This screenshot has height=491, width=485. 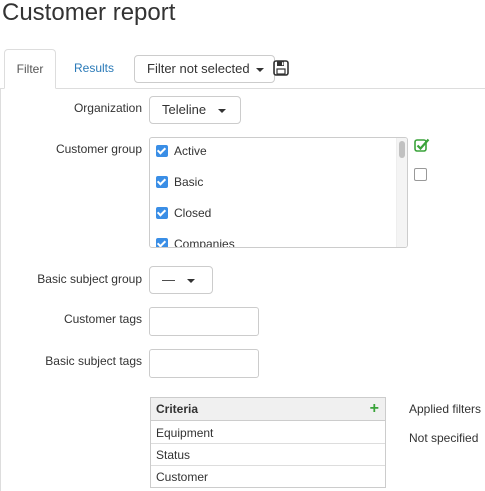 What do you see at coordinates (402, 149) in the screenshot?
I see `scrollbar-thumb` at bounding box center [402, 149].